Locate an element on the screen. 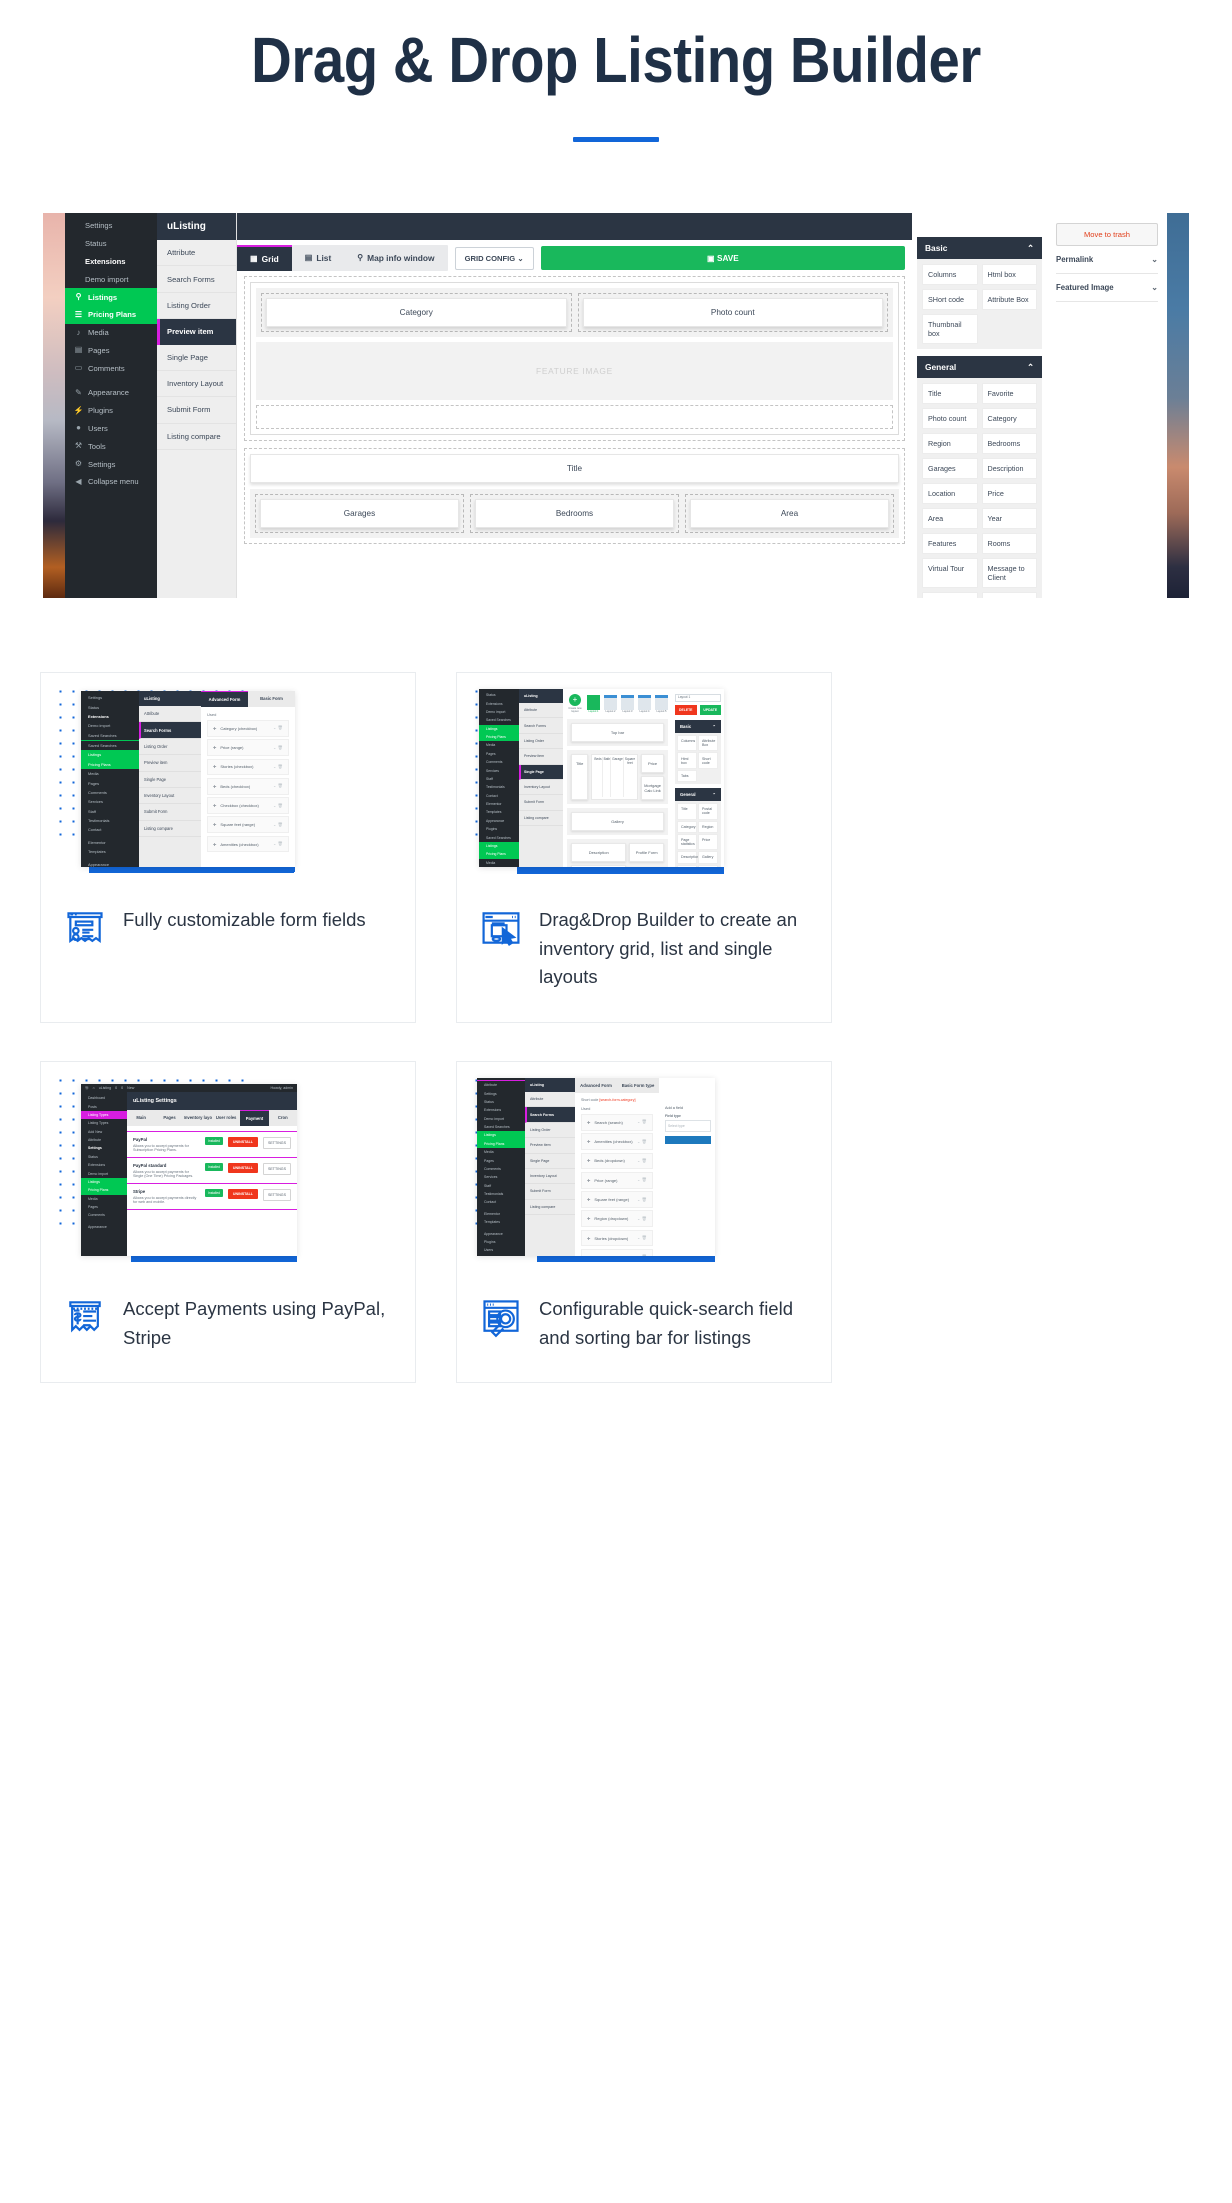 The width and height of the screenshot is (1232, 2203). widget-bedrooms: Bedrooms is located at coordinates (574, 513).